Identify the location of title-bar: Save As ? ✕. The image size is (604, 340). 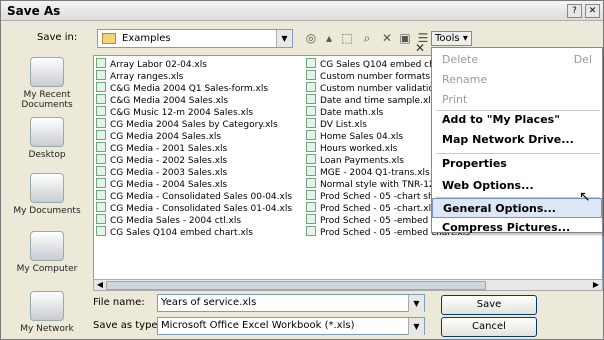
(302, 11).